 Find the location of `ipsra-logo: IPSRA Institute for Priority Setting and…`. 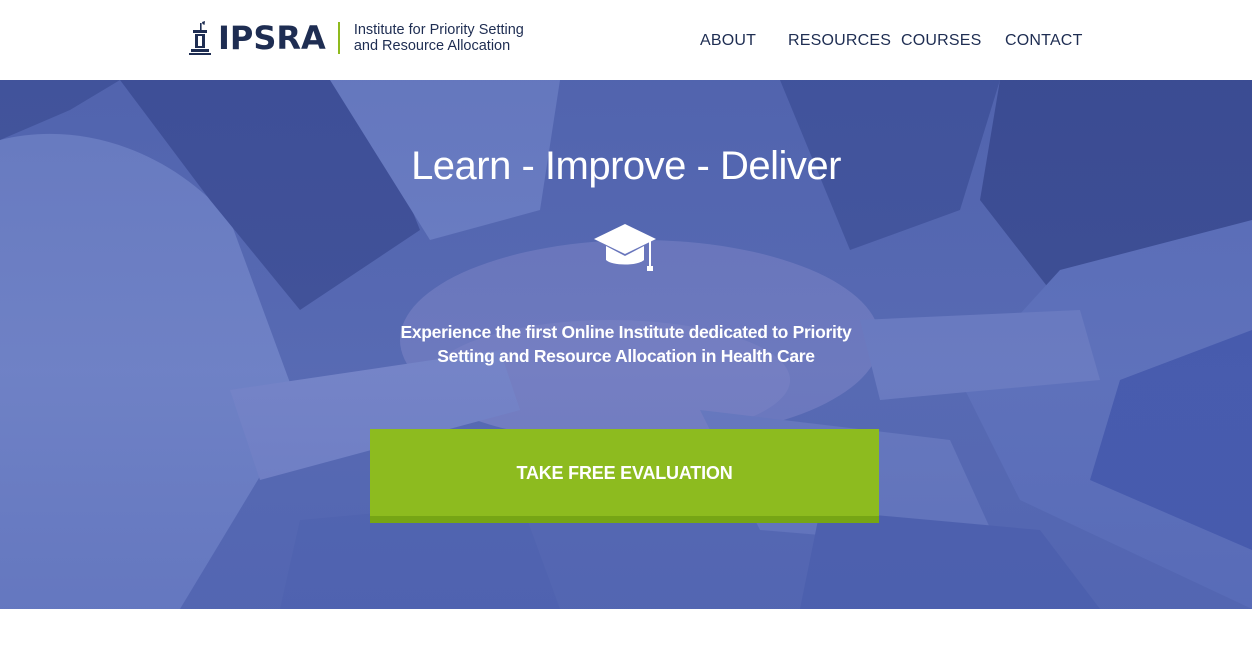

ipsra-logo: IPSRA Institute for Priority Setting and… is located at coordinates (356, 38).